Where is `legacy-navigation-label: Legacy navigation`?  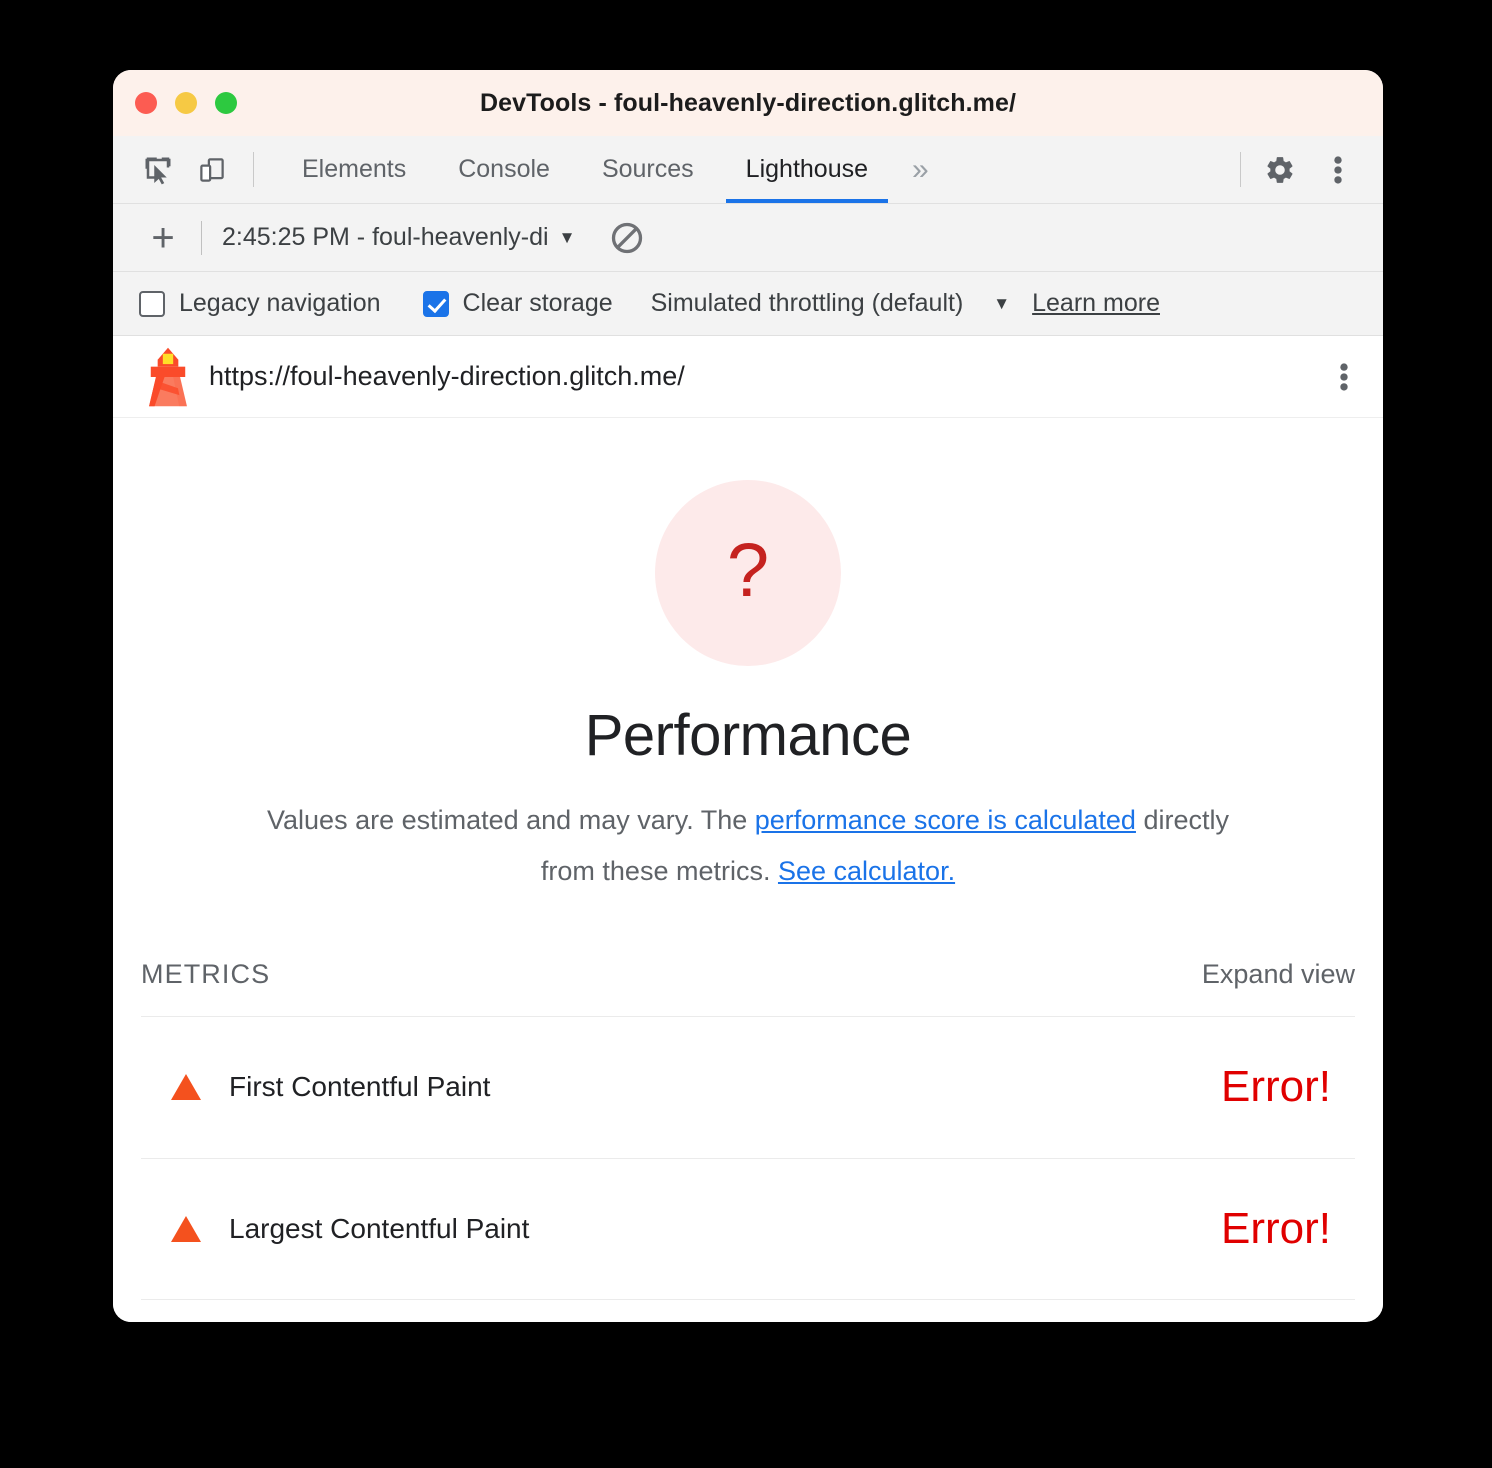 legacy-navigation-label: Legacy navigation is located at coordinates (280, 303).